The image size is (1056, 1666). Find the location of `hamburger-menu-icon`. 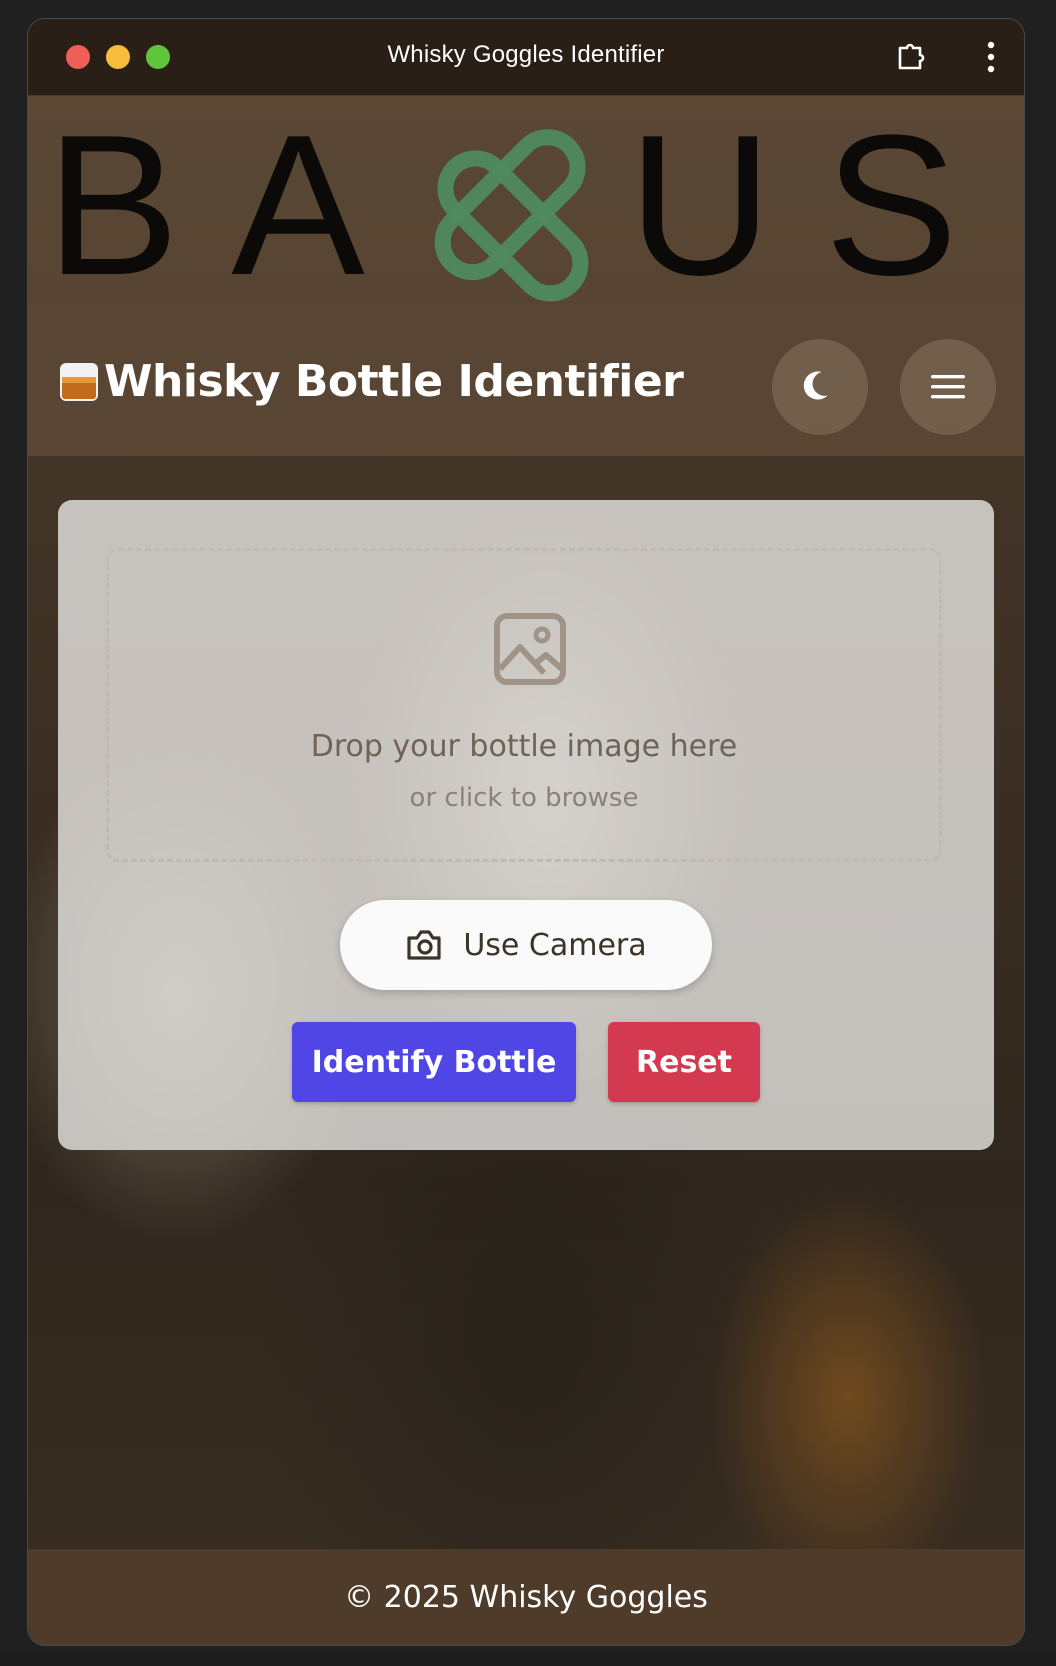

hamburger-menu-icon is located at coordinates (948, 387).